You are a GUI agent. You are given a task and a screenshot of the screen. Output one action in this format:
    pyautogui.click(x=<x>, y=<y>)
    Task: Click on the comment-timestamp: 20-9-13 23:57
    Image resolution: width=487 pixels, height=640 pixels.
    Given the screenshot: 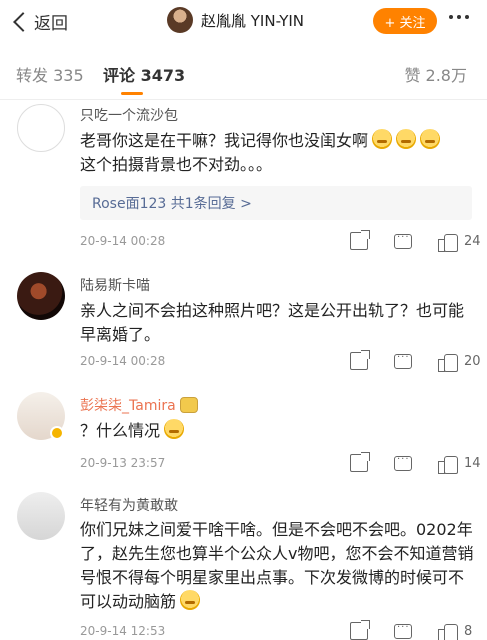 What is the action you would take?
    pyautogui.click(x=123, y=463)
    